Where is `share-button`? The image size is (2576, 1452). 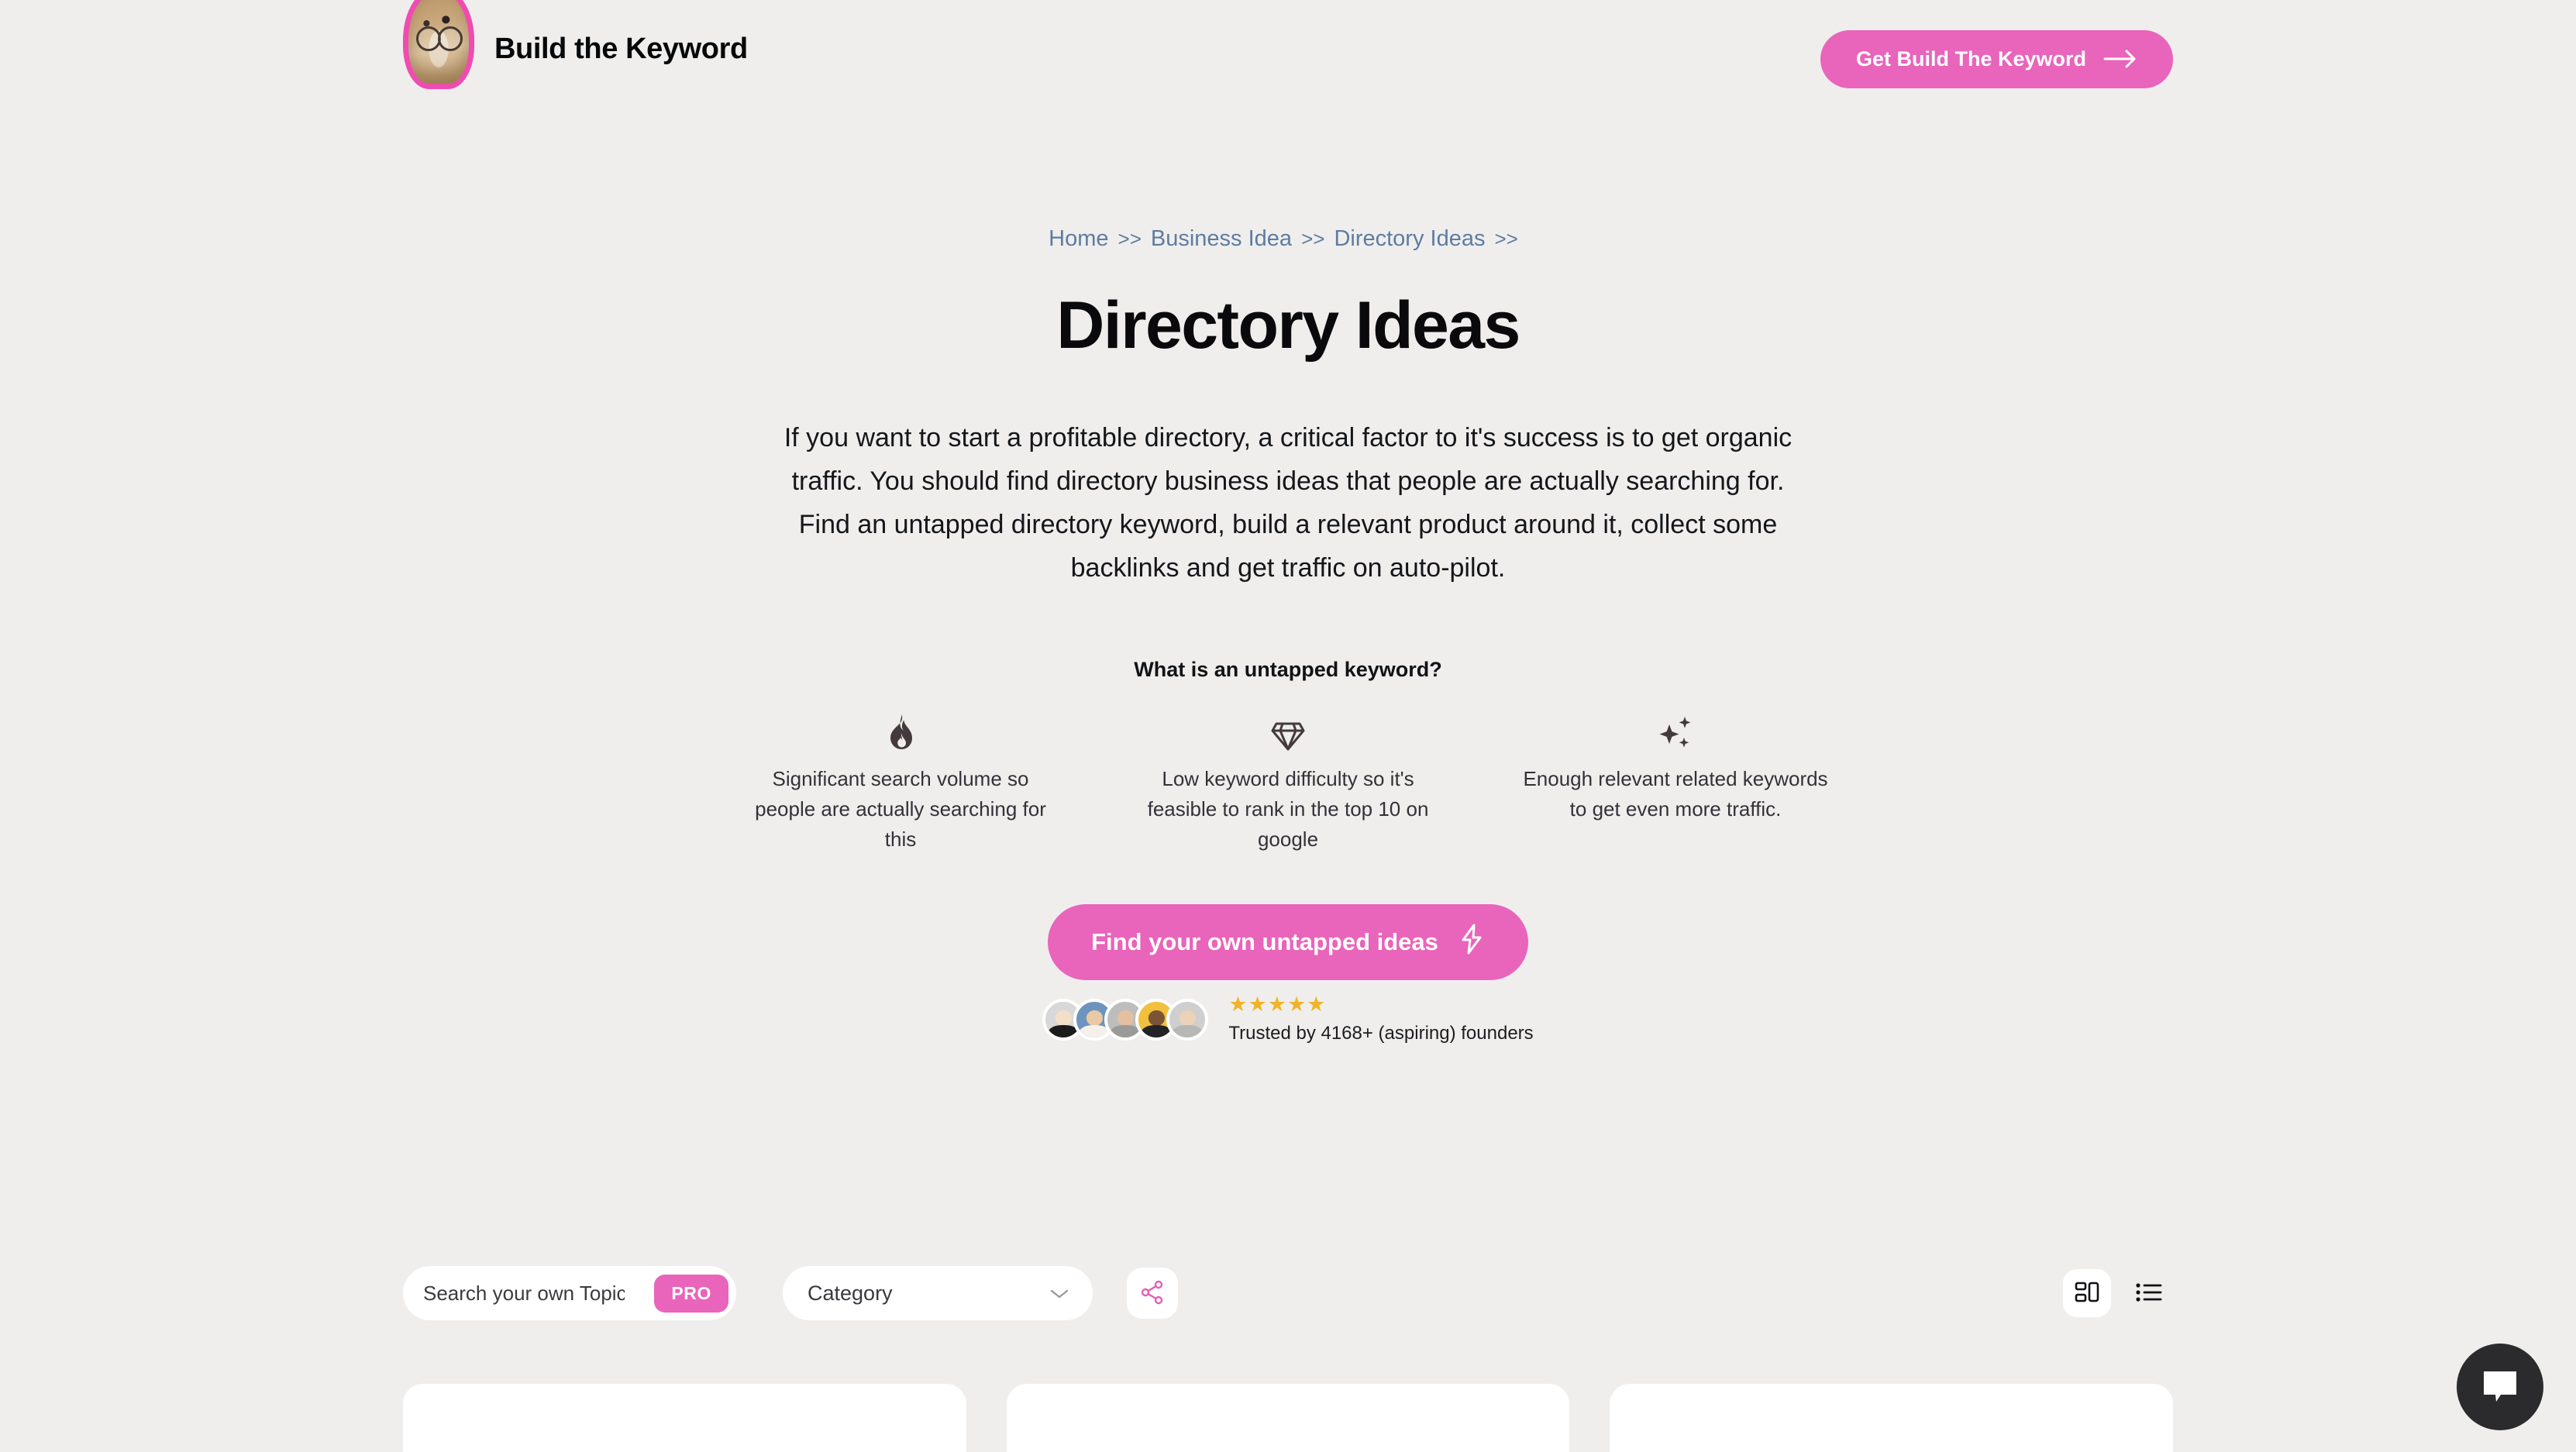
share-button is located at coordinates (1152, 1293).